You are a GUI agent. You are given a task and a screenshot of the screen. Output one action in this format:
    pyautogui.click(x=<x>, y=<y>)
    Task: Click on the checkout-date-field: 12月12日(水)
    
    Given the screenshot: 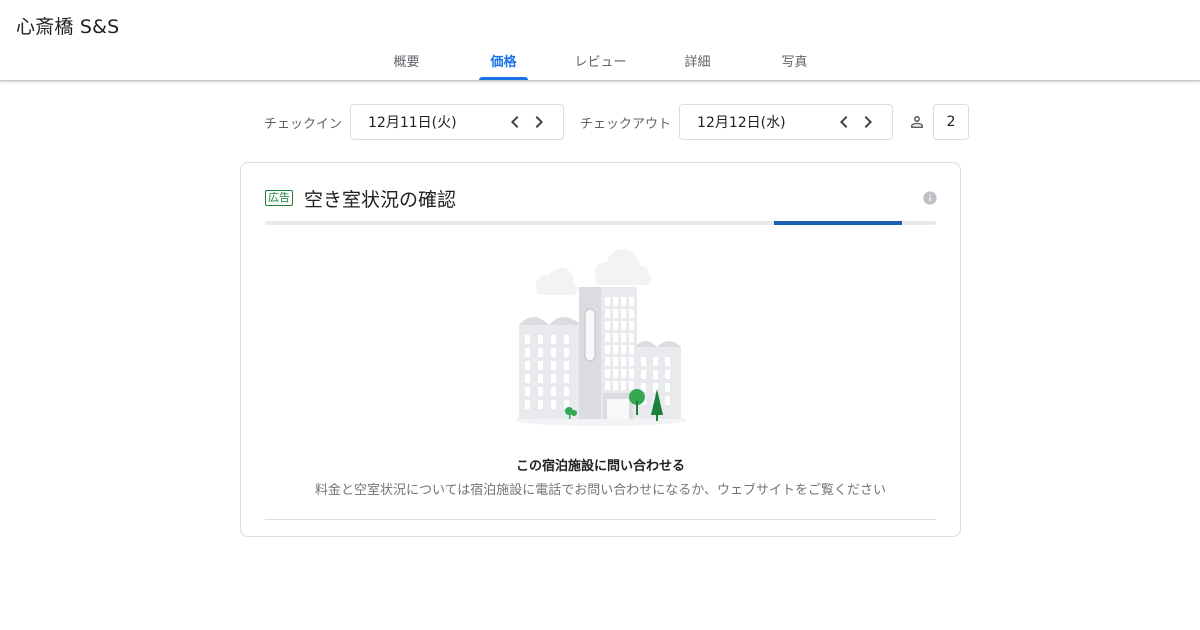 What is the action you would take?
    pyautogui.click(x=786, y=122)
    